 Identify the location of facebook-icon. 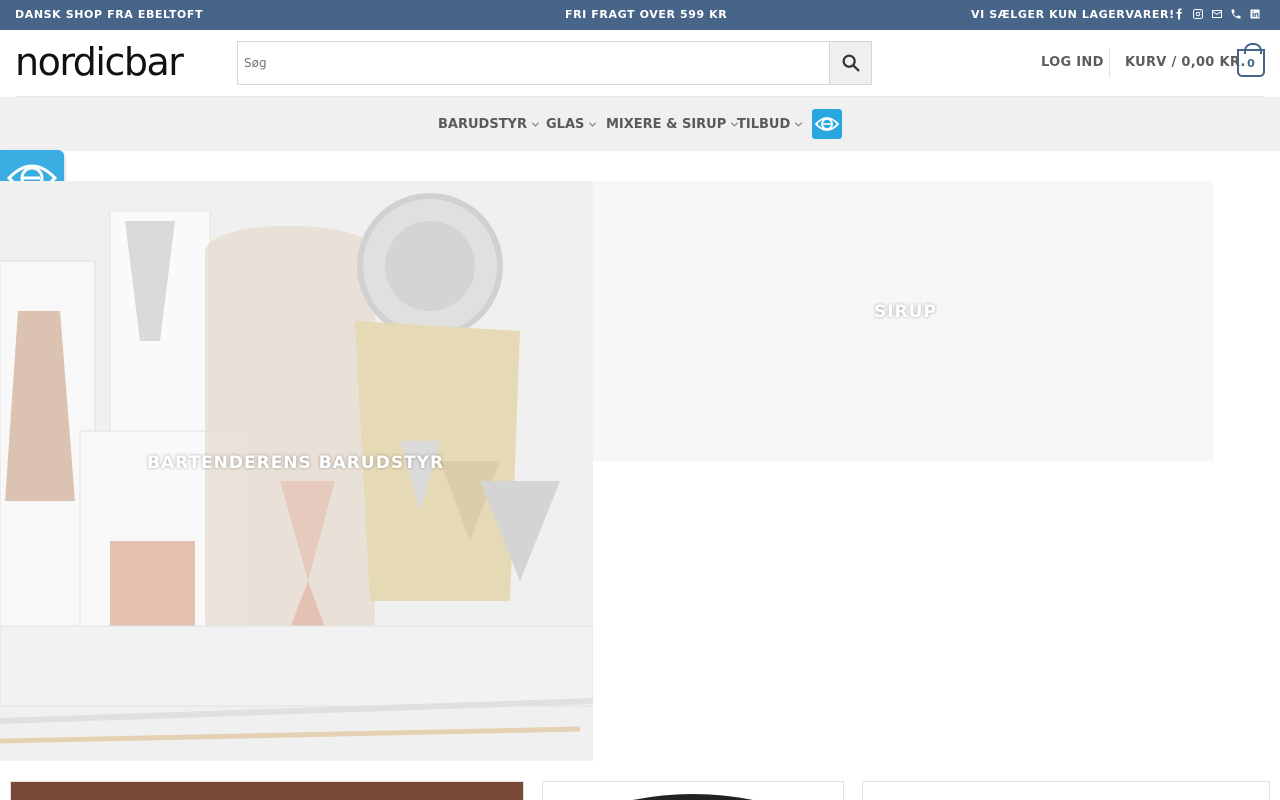
(1179, 14).